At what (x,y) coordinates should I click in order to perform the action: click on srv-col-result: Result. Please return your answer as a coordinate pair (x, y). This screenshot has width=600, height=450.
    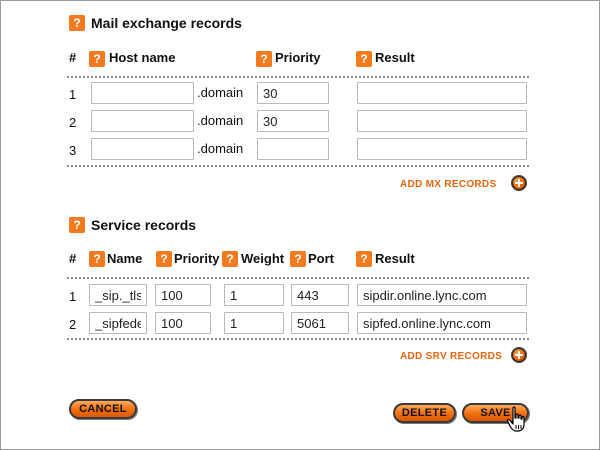
    Looking at the image, I should click on (395, 258).